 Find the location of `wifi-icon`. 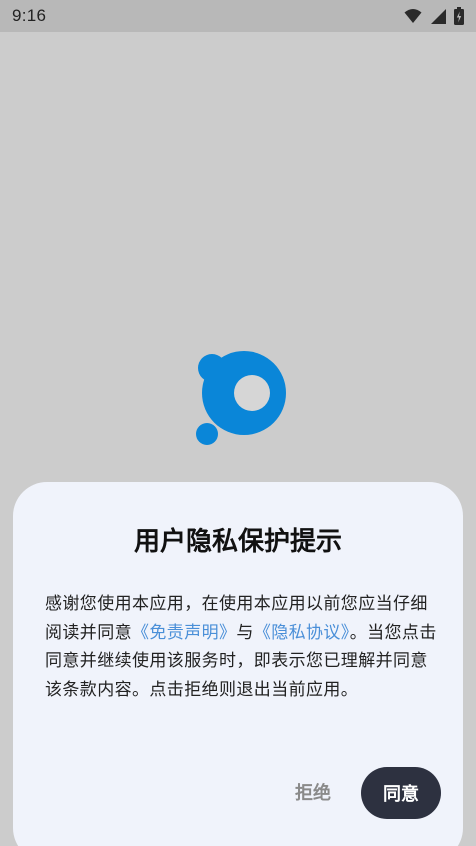

wifi-icon is located at coordinates (413, 16).